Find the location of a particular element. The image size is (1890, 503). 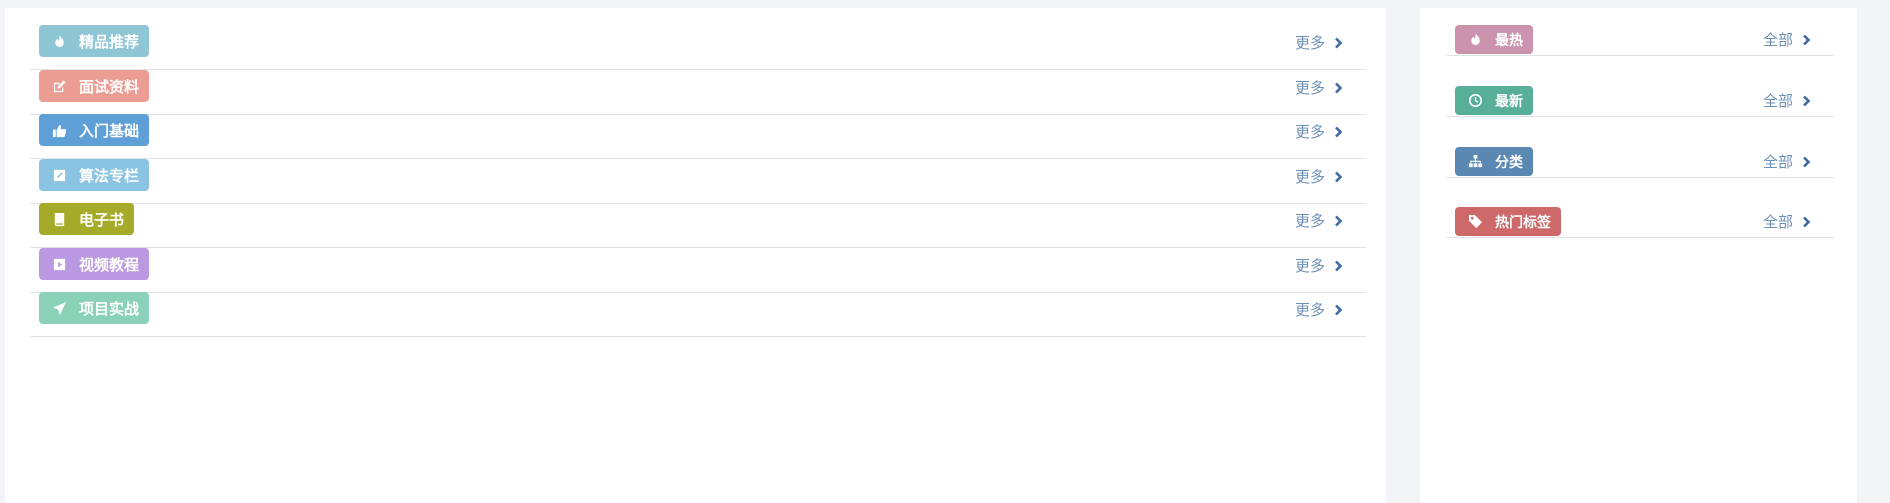

section-label: 精品推荐 is located at coordinates (109, 41).